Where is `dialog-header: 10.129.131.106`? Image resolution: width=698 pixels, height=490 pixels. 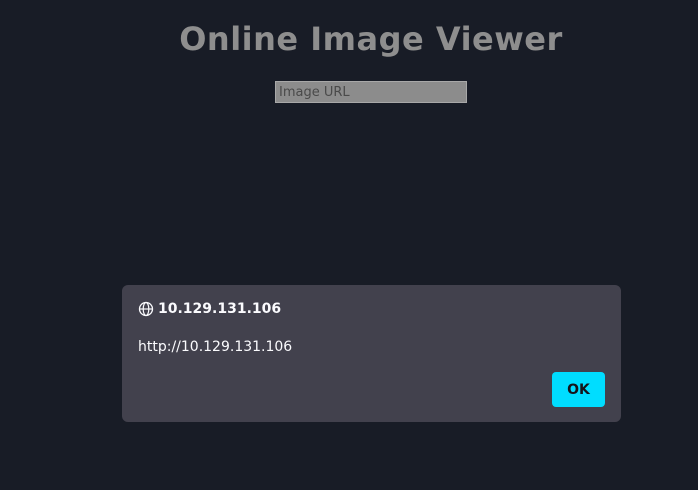
dialog-header: 10.129.131.106 is located at coordinates (209, 309).